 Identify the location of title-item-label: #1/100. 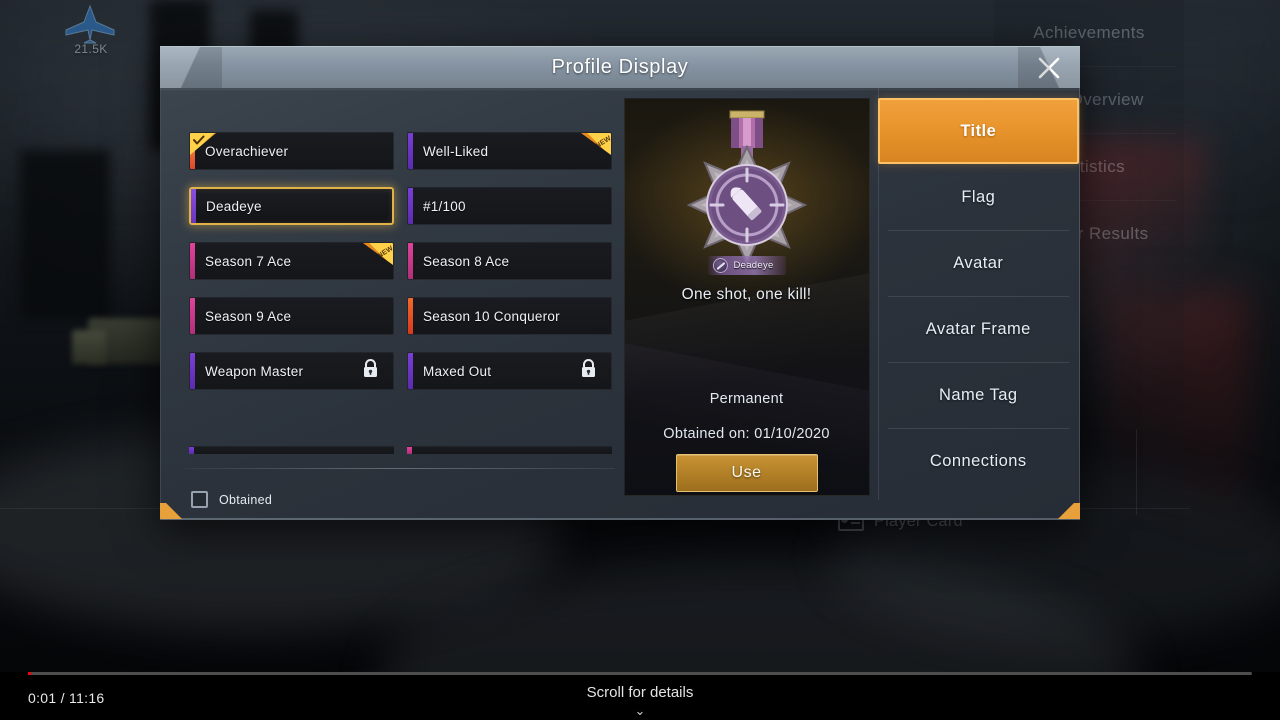
(444, 206).